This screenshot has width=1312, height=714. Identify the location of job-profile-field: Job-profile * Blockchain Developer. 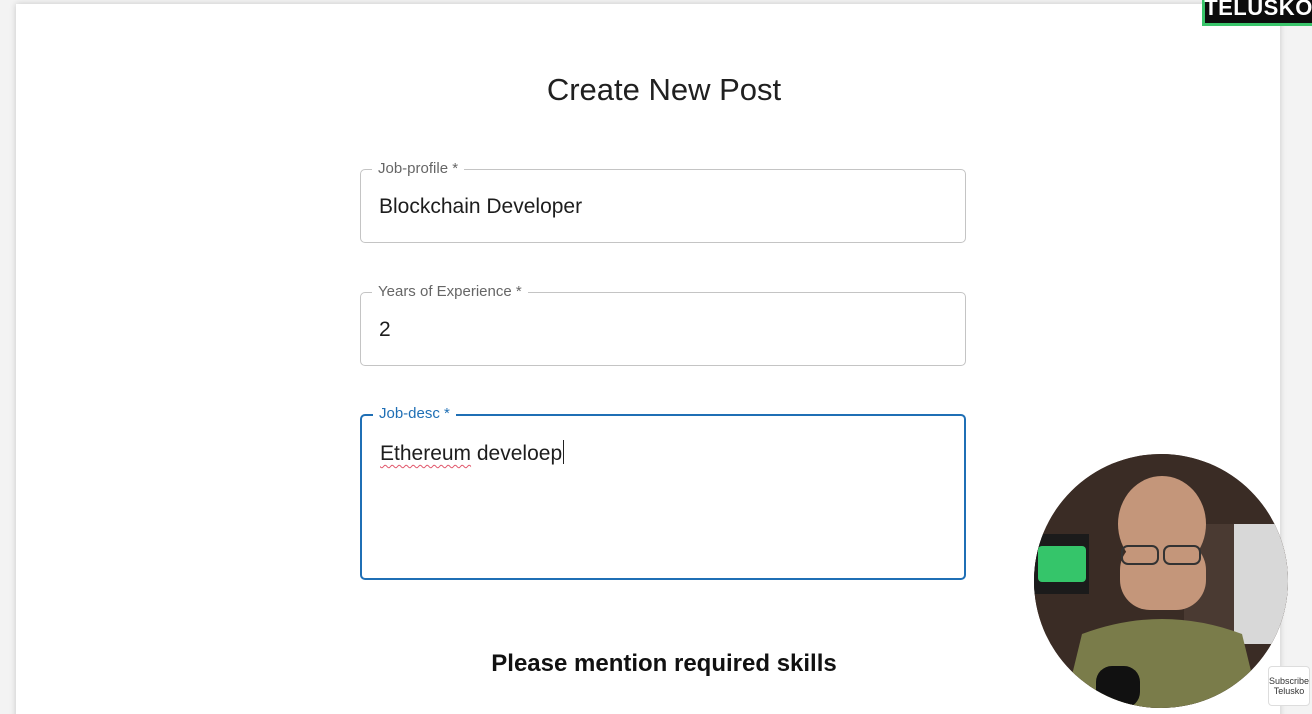
(663, 201).